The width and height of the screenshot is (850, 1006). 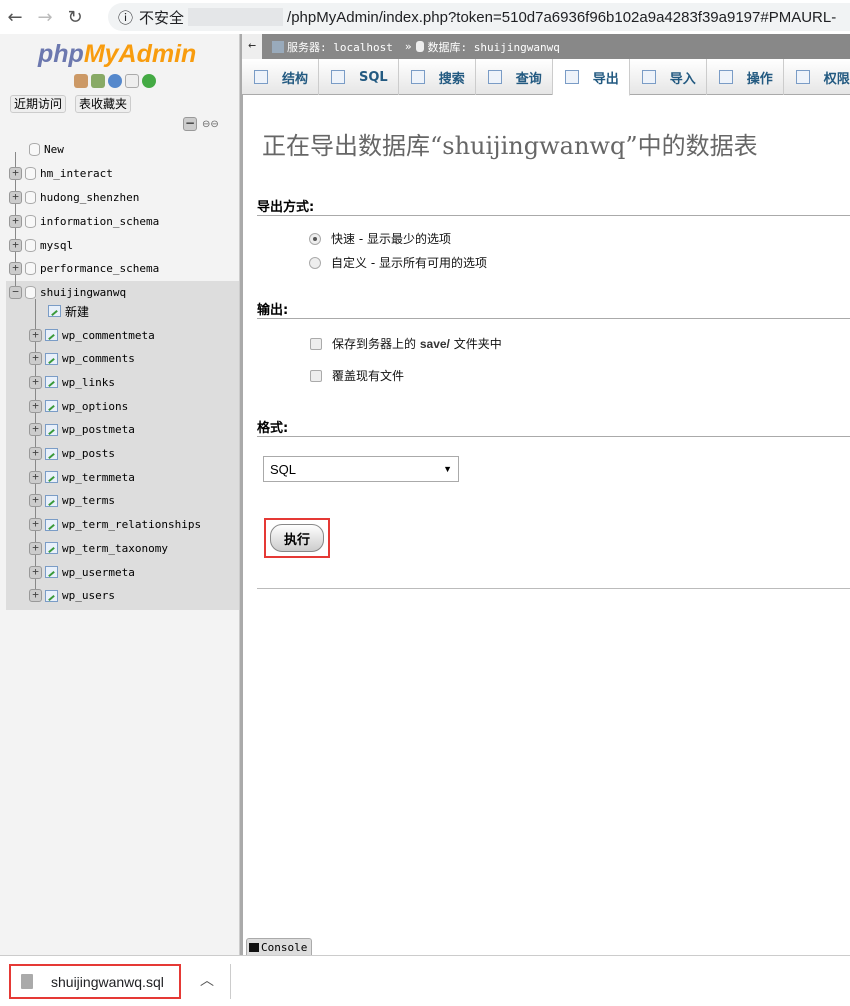 I want to click on breadcrumb-server: 服务器: localhost, so click(x=340, y=47).